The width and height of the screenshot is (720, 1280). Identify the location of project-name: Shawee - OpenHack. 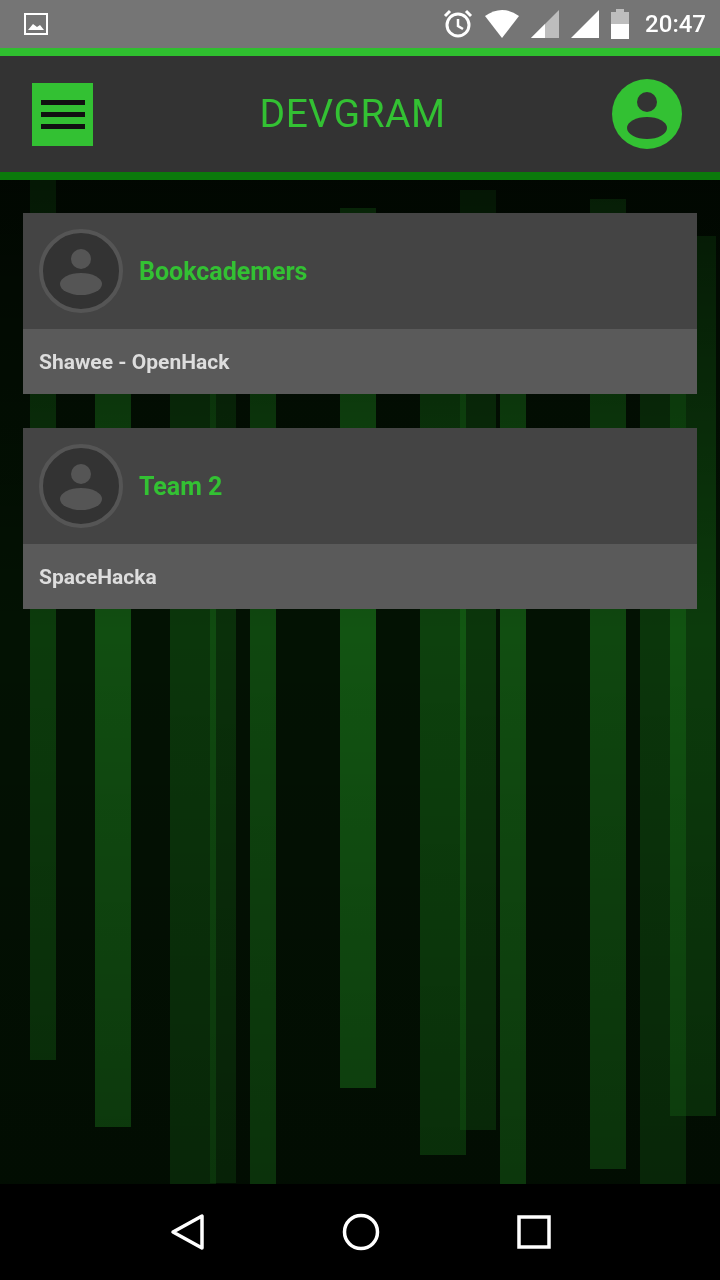
(134, 361).